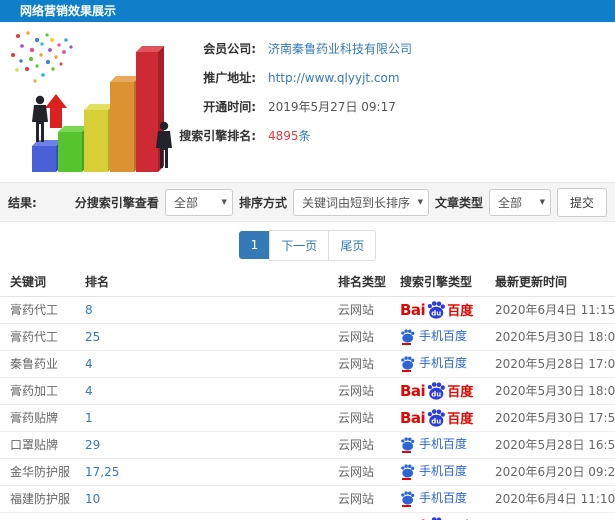 The width and height of the screenshot is (615, 520). Describe the element at coordinates (283, 136) in the screenshot. I see `rank-count: 4895` at that location.